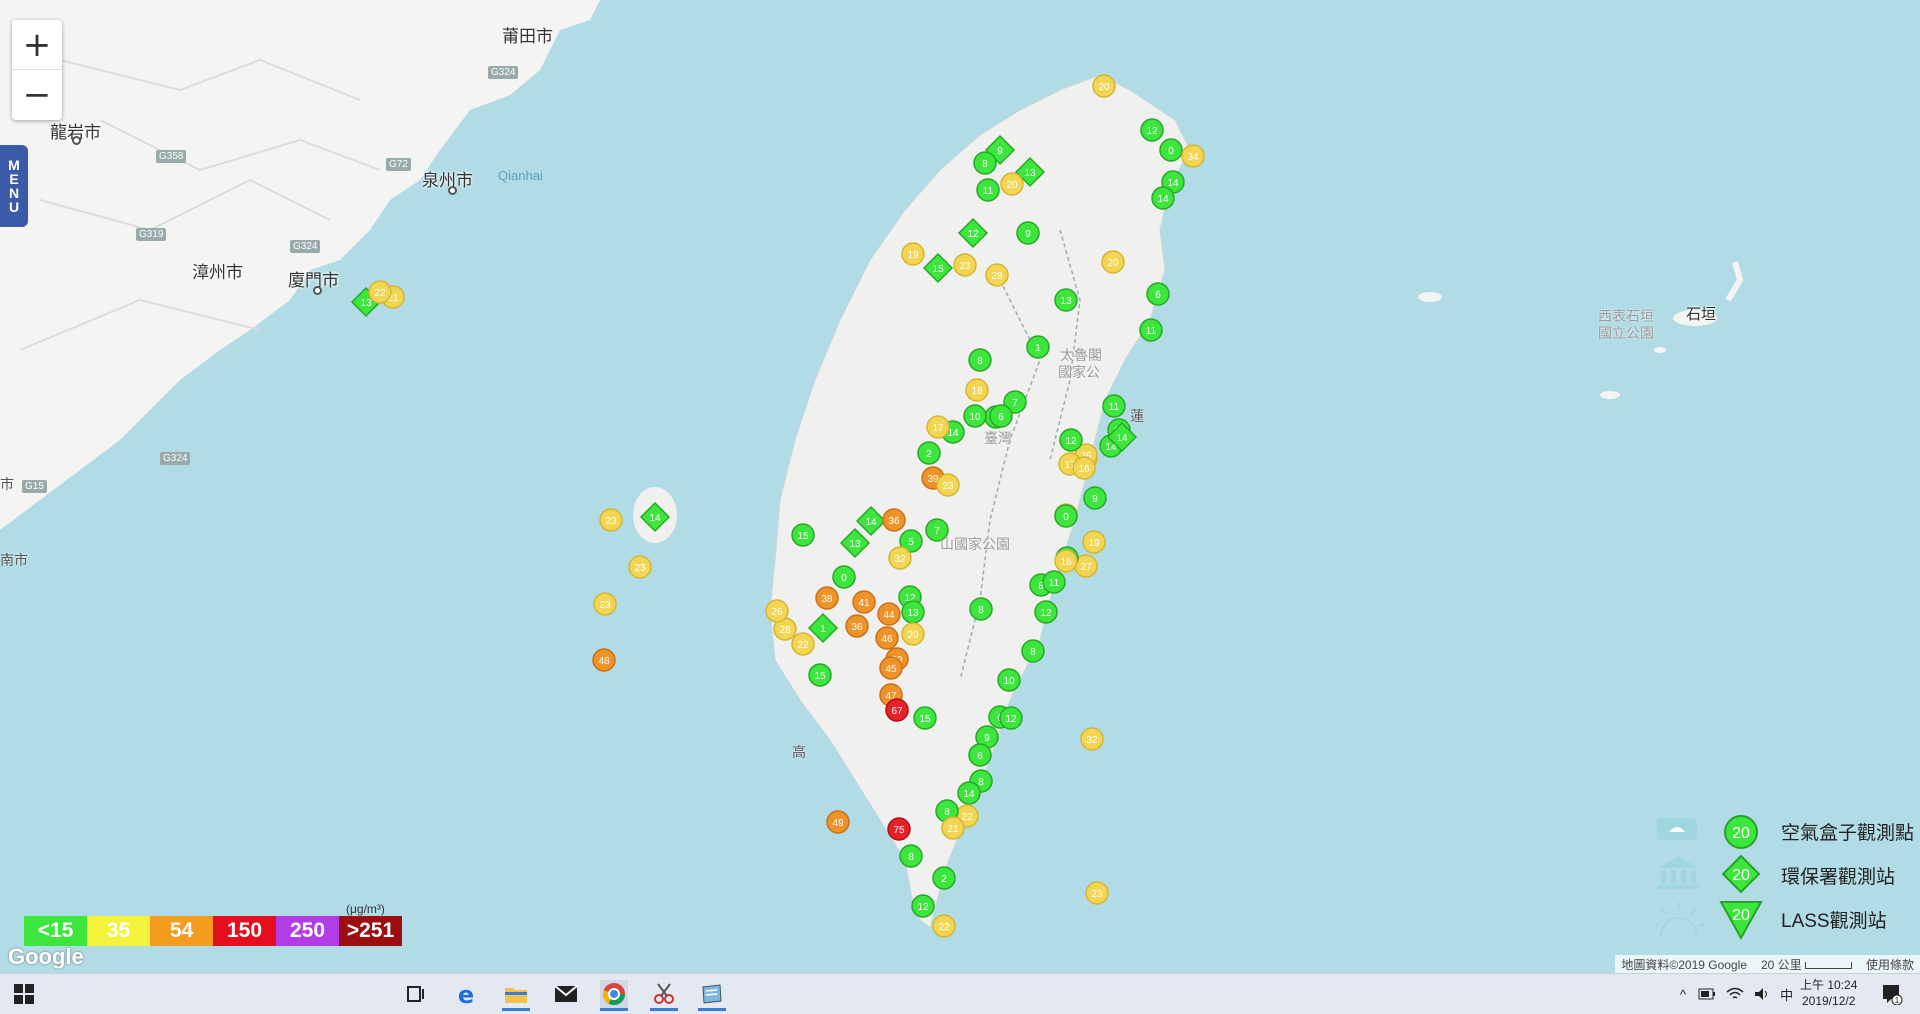 The image size is (1920, 1014). Describe the element at coordinates (466, 994) in the screenshot. I see `edge-browser-button: e` at that location.